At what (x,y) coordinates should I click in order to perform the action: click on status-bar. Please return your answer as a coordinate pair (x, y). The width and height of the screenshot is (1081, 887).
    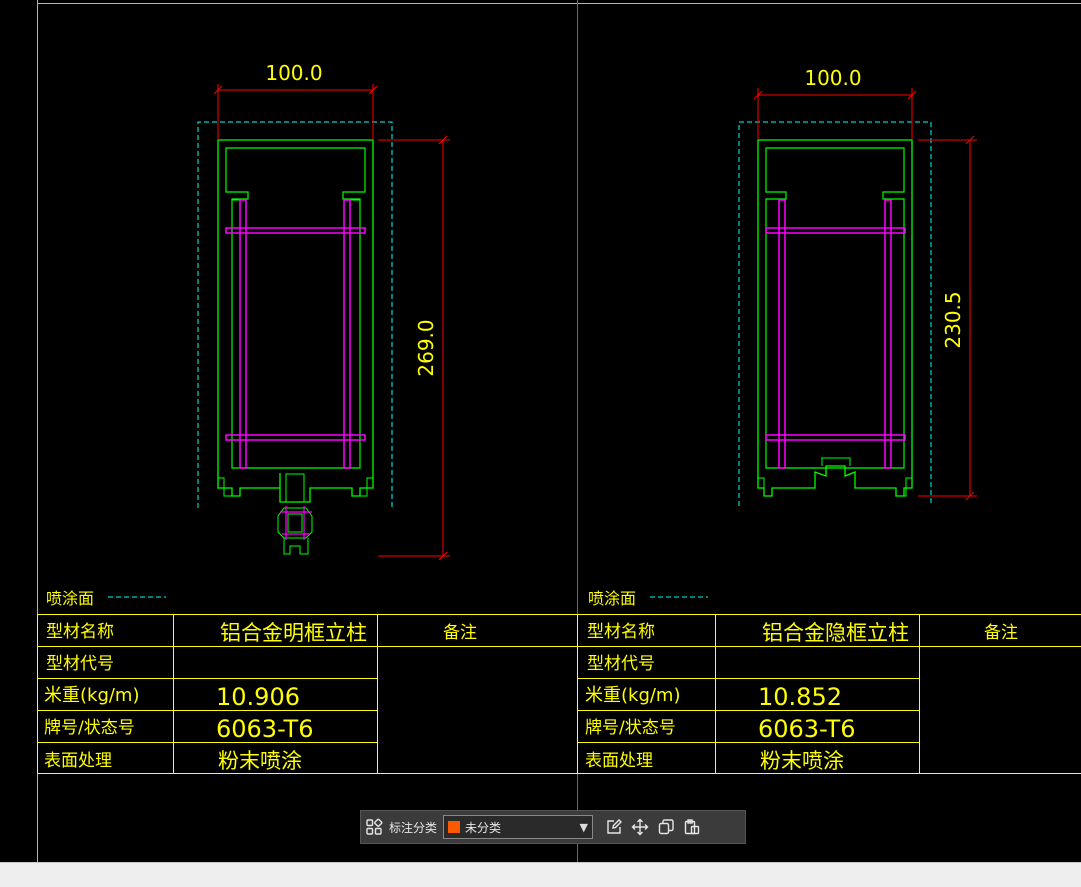
    Looking at the image, I should click on (540, 874).